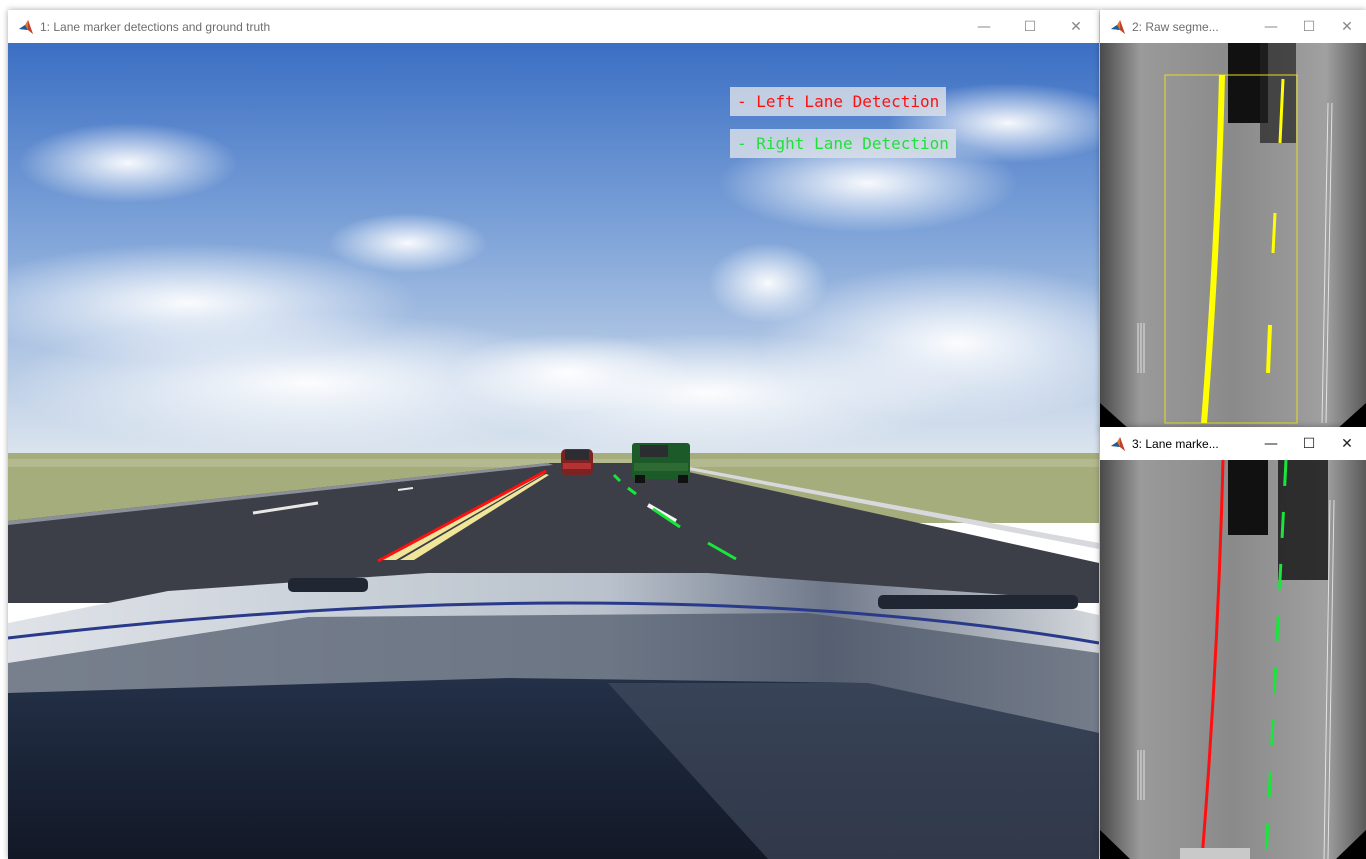 This screenshot has height=859, width=1366. I want to click on legend-left-detection: - Left Lane Detection, so click(838, 101).